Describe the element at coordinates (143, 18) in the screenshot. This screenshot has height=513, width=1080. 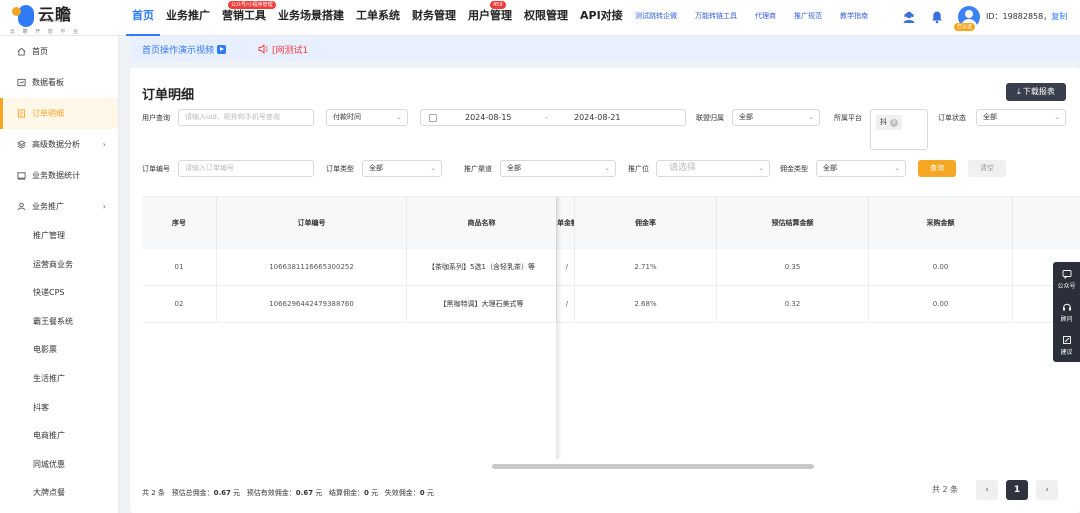
I see `nav-home: 首页` at that location.